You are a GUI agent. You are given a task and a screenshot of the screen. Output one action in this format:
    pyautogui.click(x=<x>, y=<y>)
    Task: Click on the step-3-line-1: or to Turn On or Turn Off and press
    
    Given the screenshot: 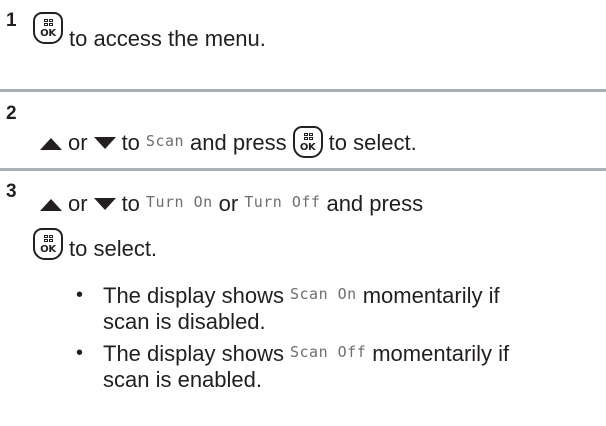 What is the action you would take?
    pyautogui.click(x=231, y=204)
    